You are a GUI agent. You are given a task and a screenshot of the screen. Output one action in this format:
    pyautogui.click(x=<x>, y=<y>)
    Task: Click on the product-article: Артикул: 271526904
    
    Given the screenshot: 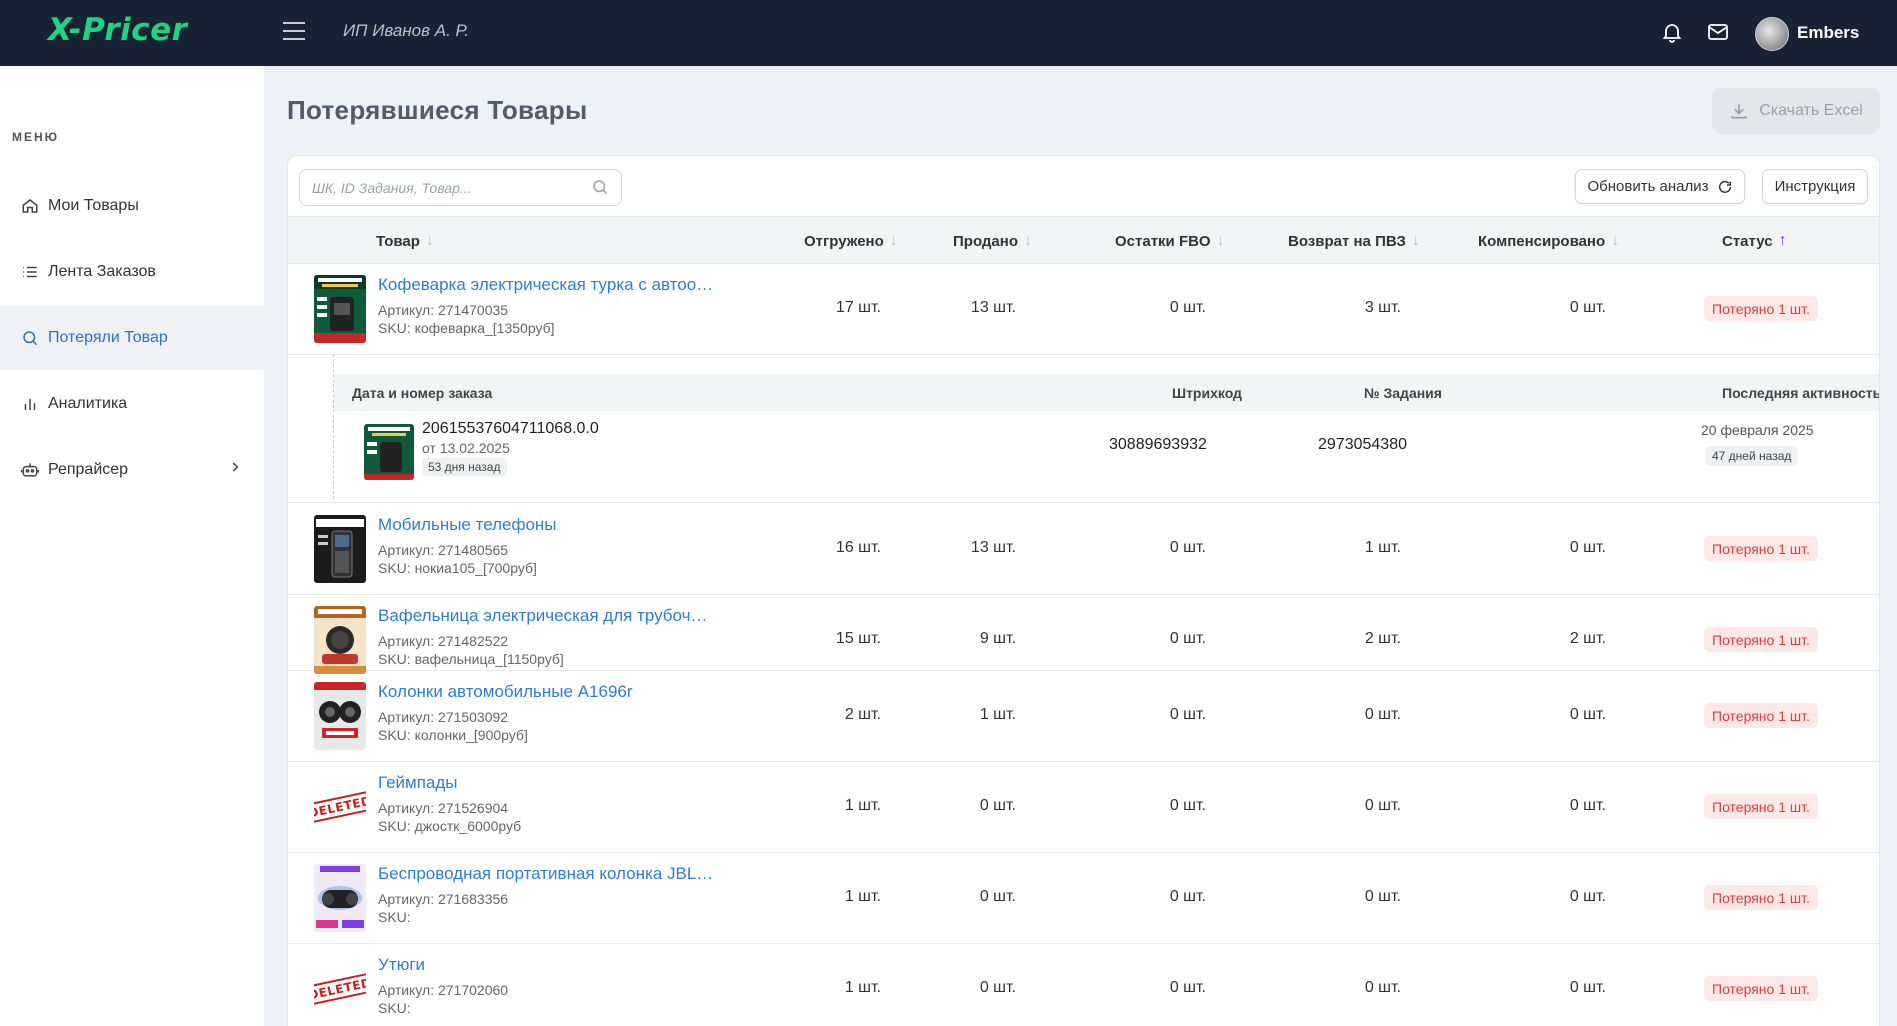 What is the action you would take?
    pyautogui.click(x=443, y=808)
    